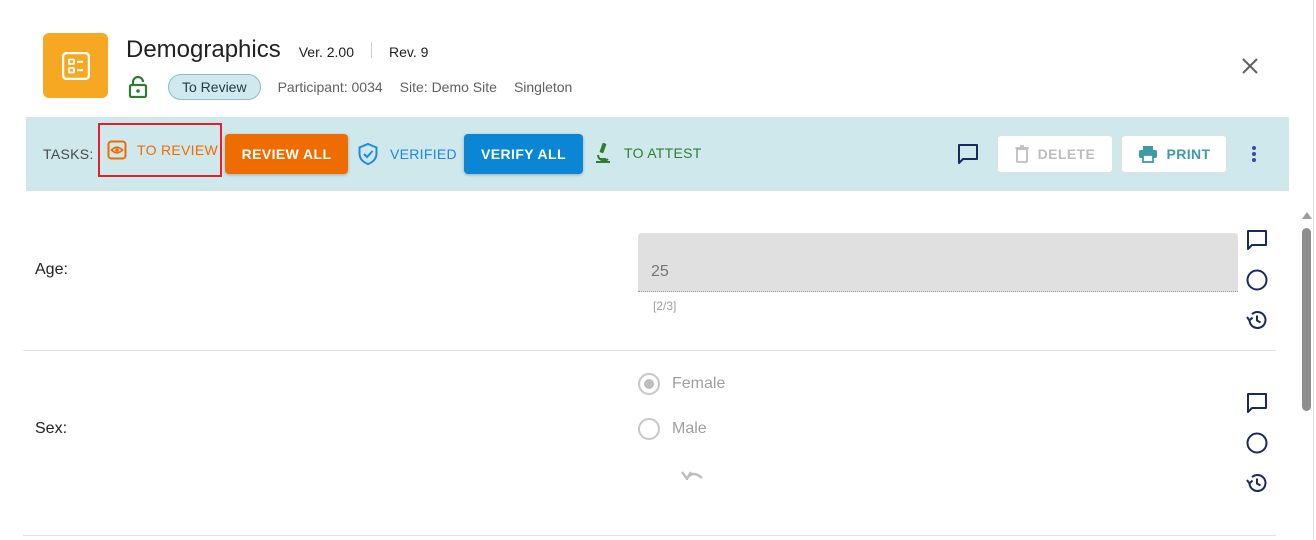 Image resolution: width=1316 pixels, height=540 pixels. I want to click on revision-label: Rev. 9, so click(409, 52).